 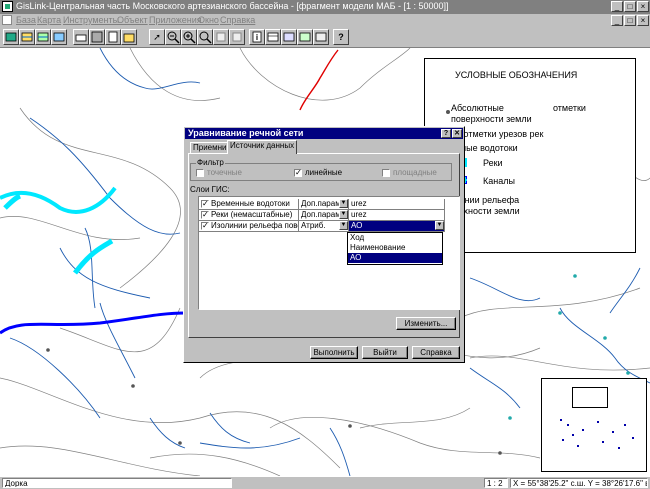 What do you see at coordinates (630, 20) in the screenshot?
I see `doc-restore-icon: □` at bounding box center [630, 20].